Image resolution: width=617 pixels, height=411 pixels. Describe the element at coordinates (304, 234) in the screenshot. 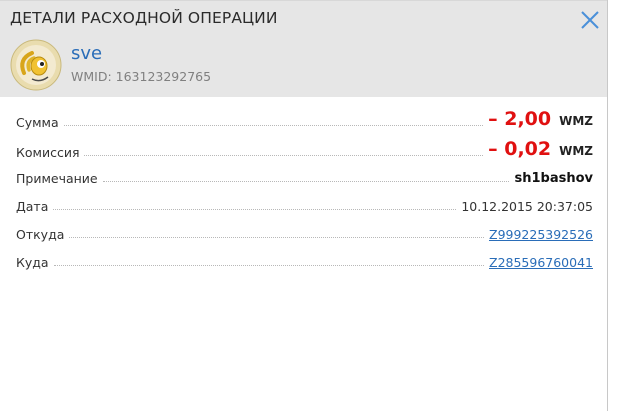

I see `detail-row-from: Откуда Z999225392526` at that location.